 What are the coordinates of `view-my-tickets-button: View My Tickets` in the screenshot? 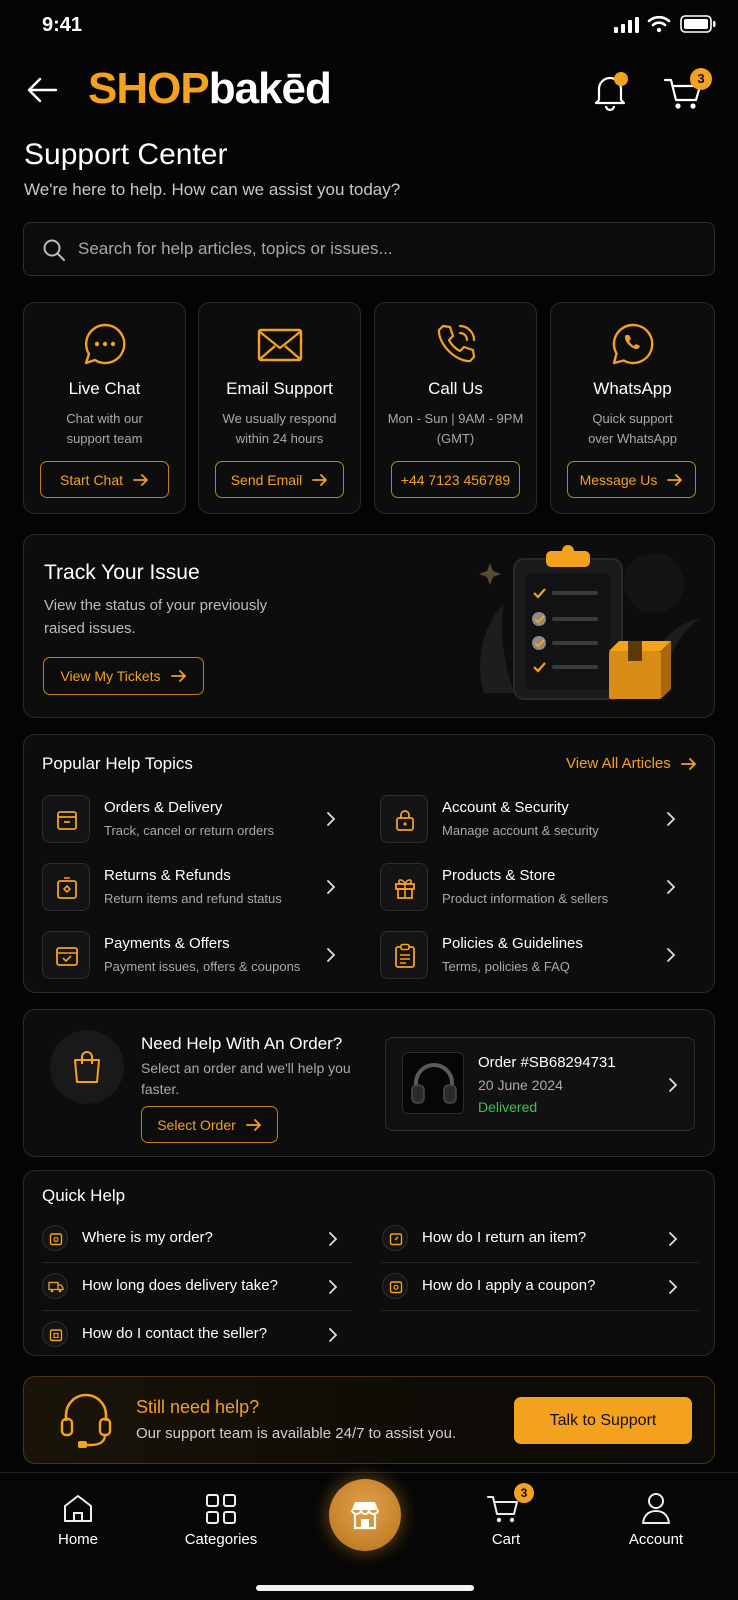 It's located at (123, 676).